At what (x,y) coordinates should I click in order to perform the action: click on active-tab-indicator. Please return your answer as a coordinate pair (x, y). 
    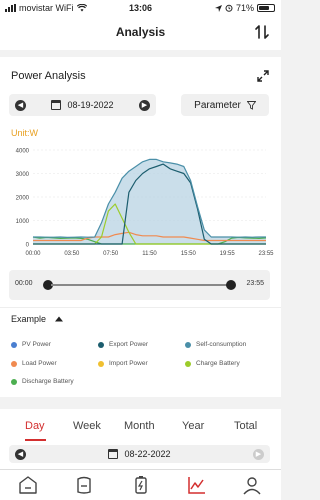
    Looking at the image, I should click on (35, 440).